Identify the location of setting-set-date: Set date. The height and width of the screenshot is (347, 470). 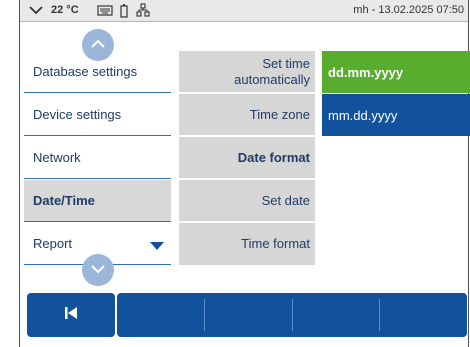
(247, 201).